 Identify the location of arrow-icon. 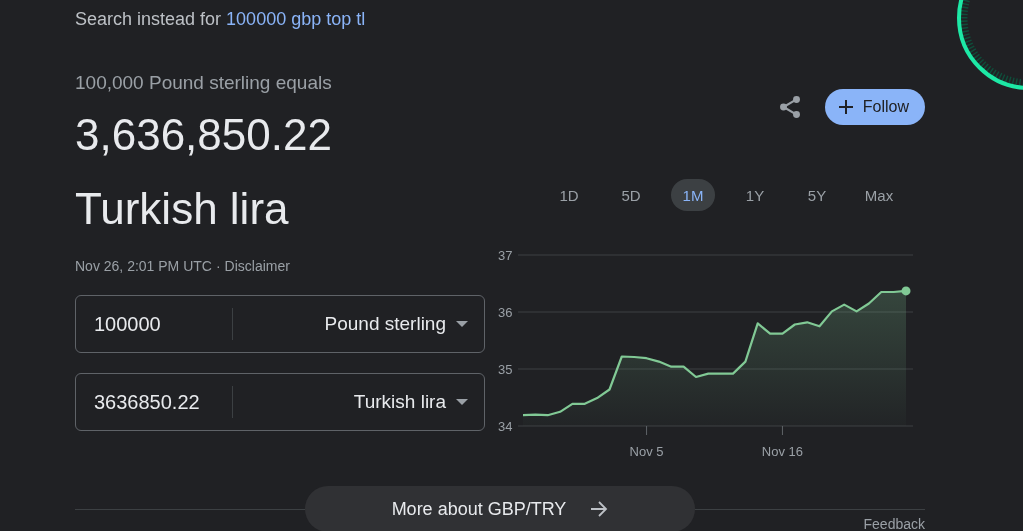
(599, 509).